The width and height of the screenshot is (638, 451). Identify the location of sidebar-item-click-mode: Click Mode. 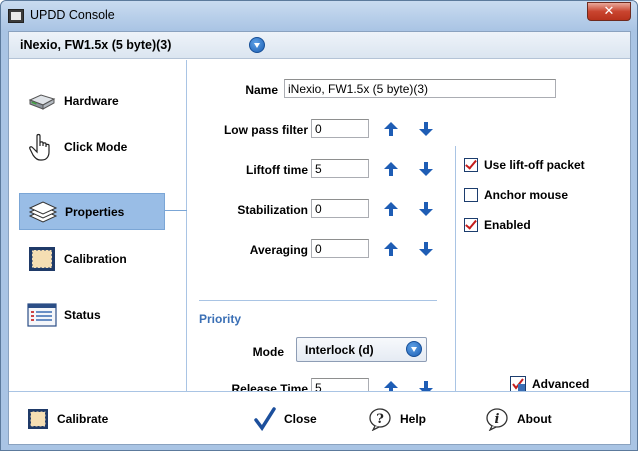
(92, 147).